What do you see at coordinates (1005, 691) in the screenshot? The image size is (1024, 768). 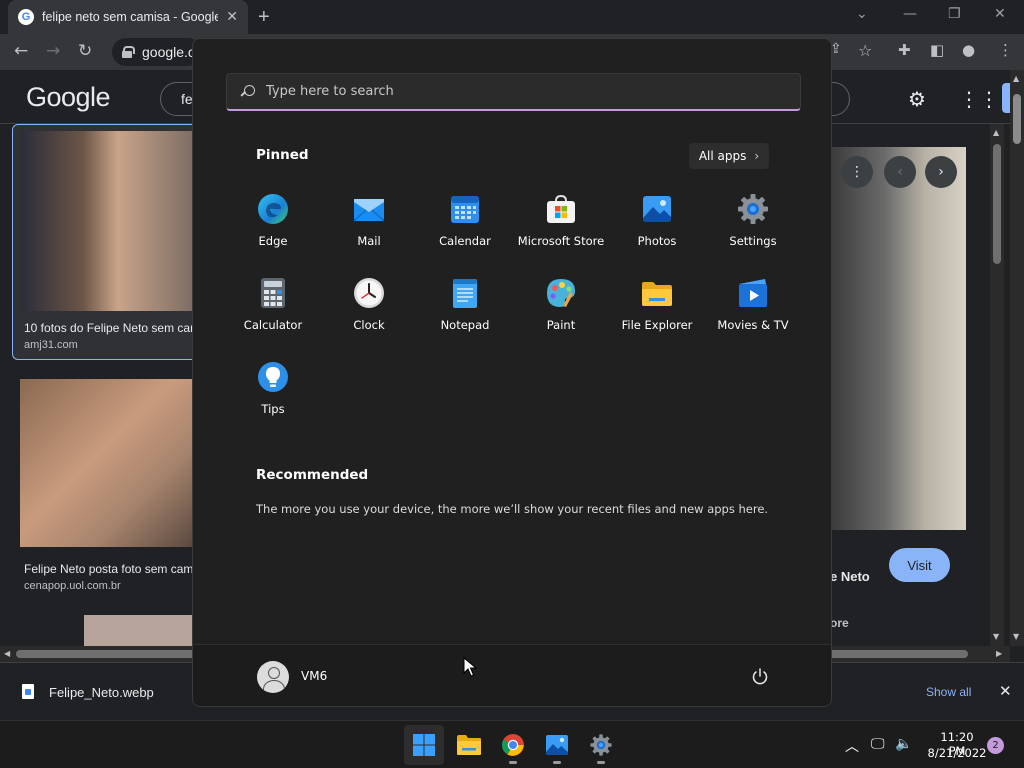 I see `close-download-bar-icon: ✕` at bounding box center [1005, 691].